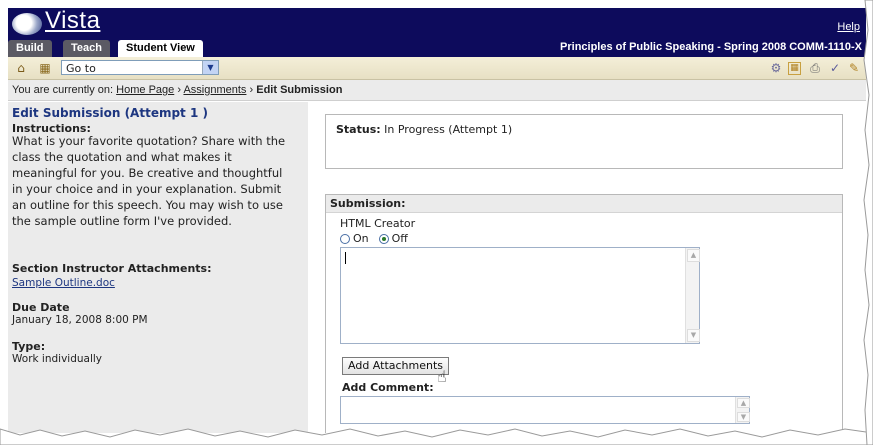  What do you see at coordinates (388, 387) in the screenshot?
I see `add-comment-label: Add Comment:` at bounding box center [388, 387].